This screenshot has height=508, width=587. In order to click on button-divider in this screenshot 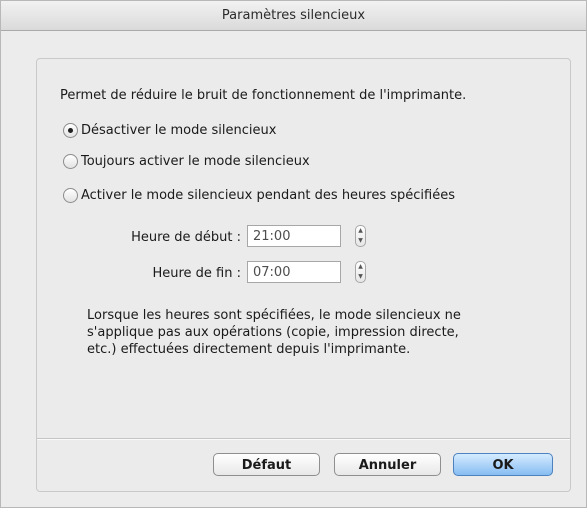, I will do `click(303, 439)`.